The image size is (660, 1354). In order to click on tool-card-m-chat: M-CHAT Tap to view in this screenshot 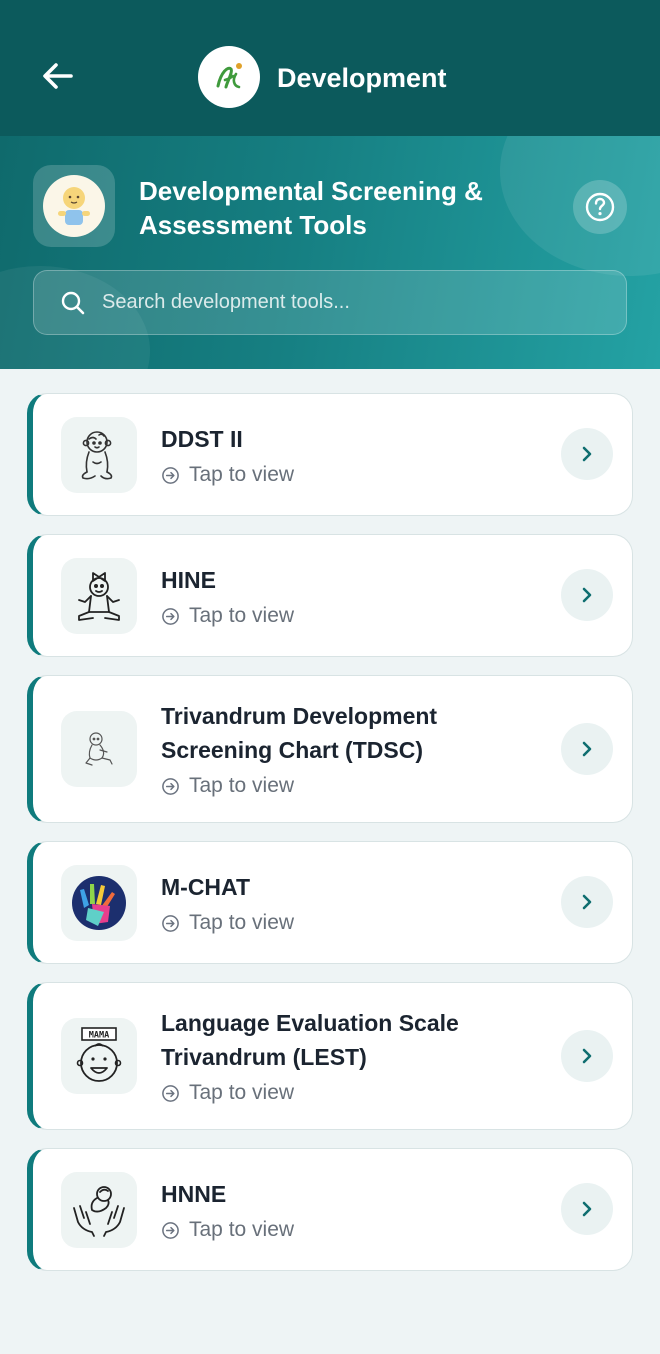, I will do `click(330, 902)`.